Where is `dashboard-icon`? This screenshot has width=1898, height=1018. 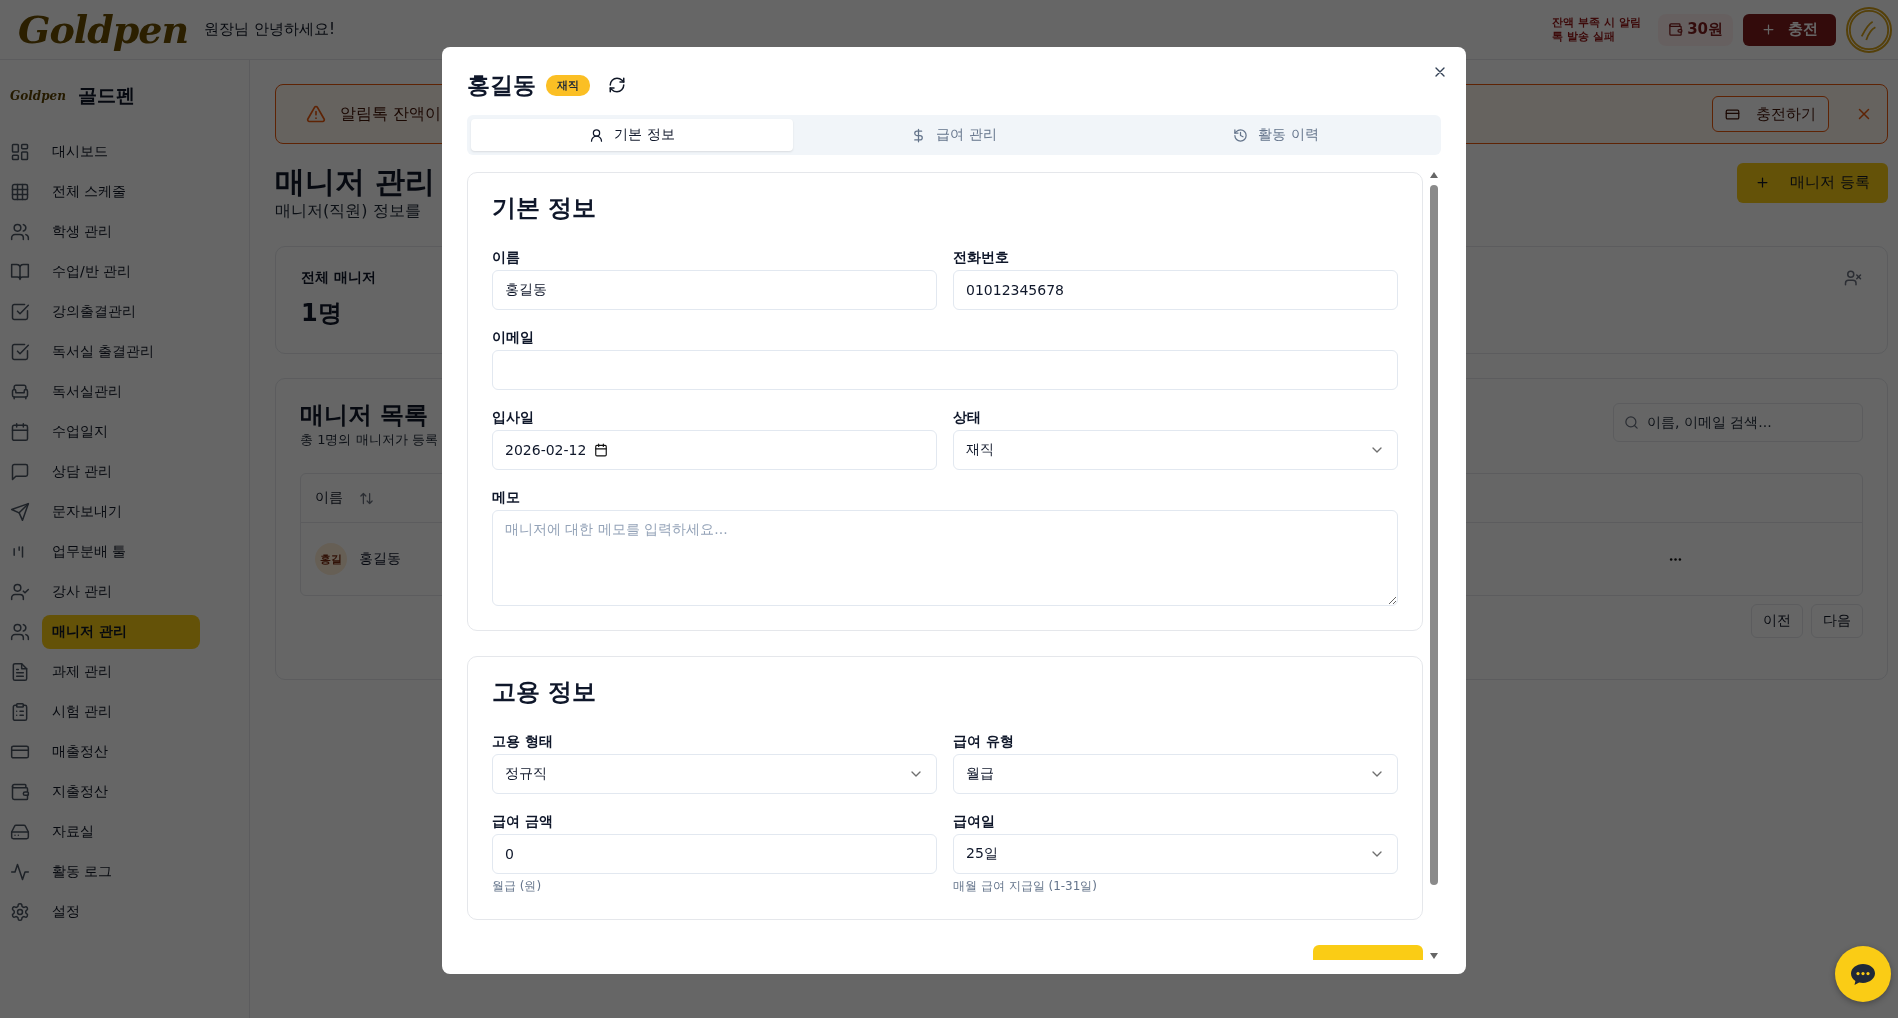 dashboard-icon is located at coordinates (20, 152).